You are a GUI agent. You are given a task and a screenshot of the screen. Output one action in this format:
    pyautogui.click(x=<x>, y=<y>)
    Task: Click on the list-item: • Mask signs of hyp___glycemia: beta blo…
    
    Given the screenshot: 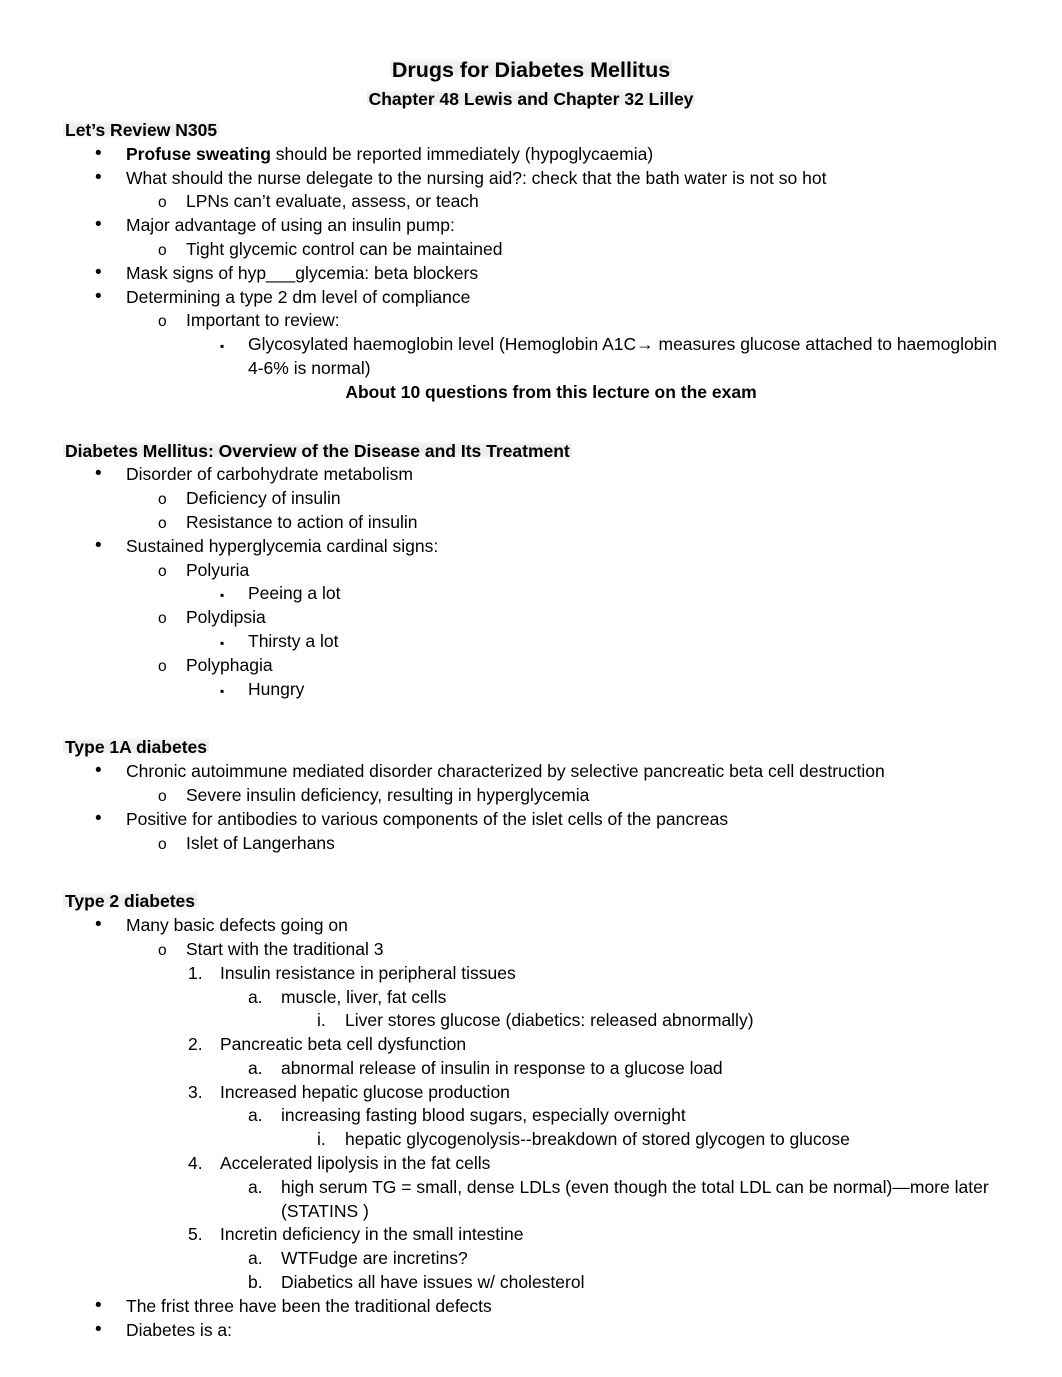 What is the action you would take?
    pyautogui.click(x=531, y=274)
    